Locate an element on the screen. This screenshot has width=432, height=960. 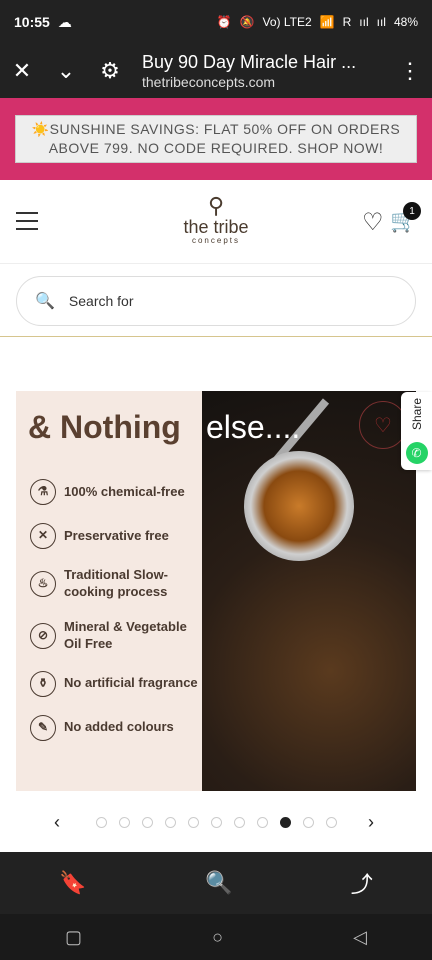
page-url: thetribeconcepts.com is located at coordinates (209, 81).